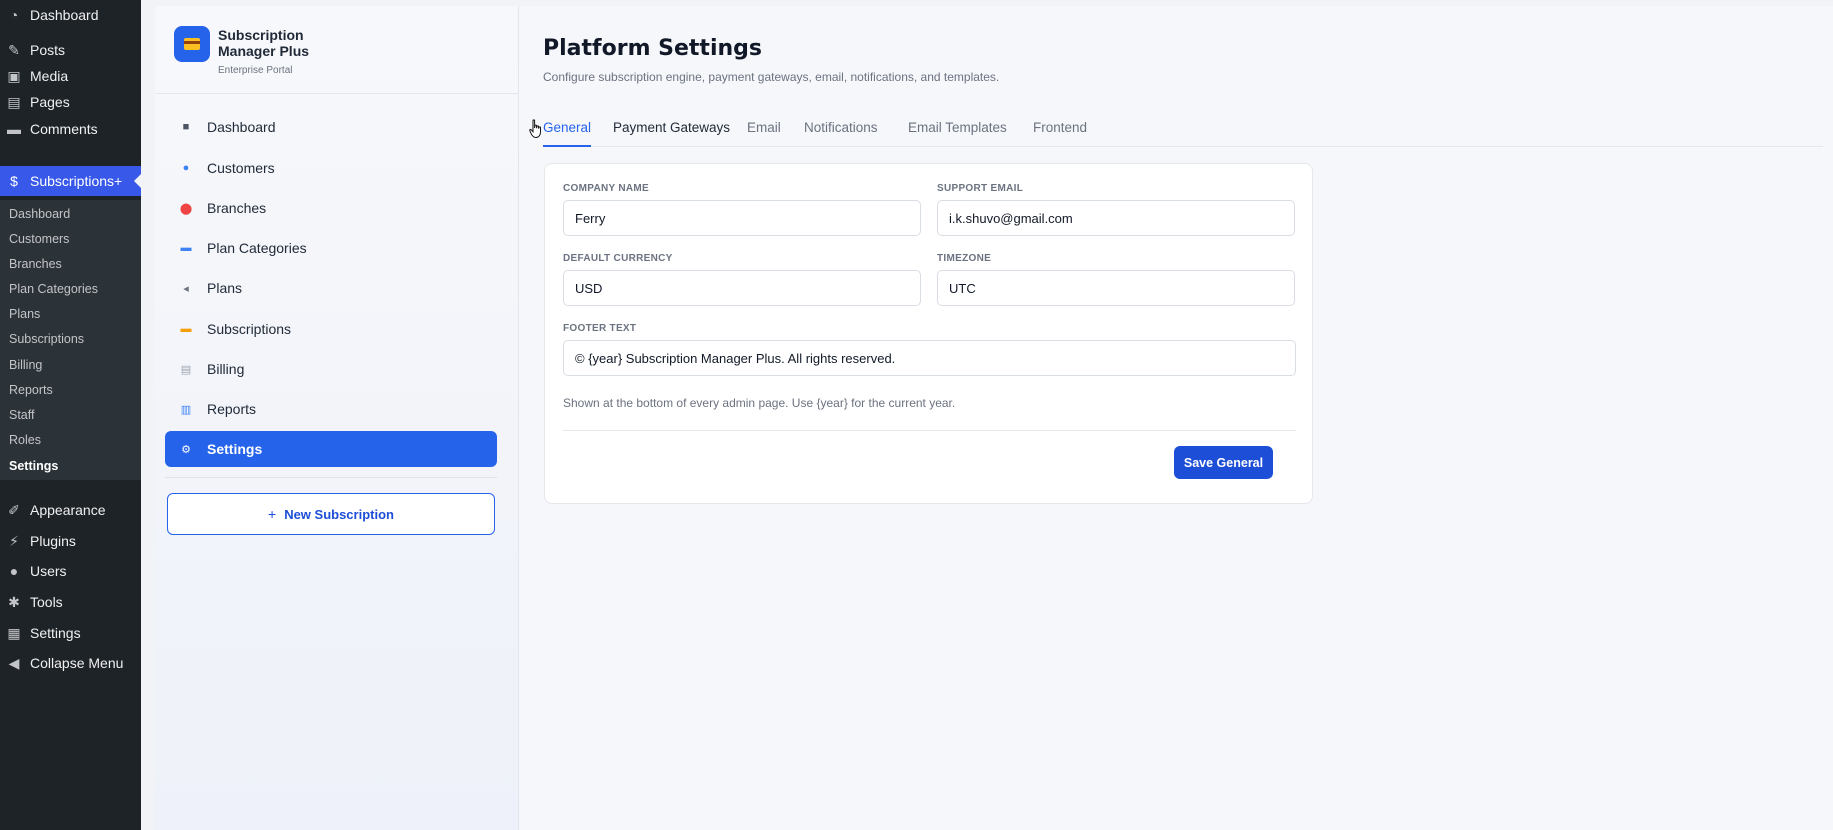 The height and width of the screenshot is (830, 1833). What do you see at coordinates (331, 329) in the screenshot?
I see `nav-item-subscriptions: ▬ Subscriptions` at bounding box center [331, 329].